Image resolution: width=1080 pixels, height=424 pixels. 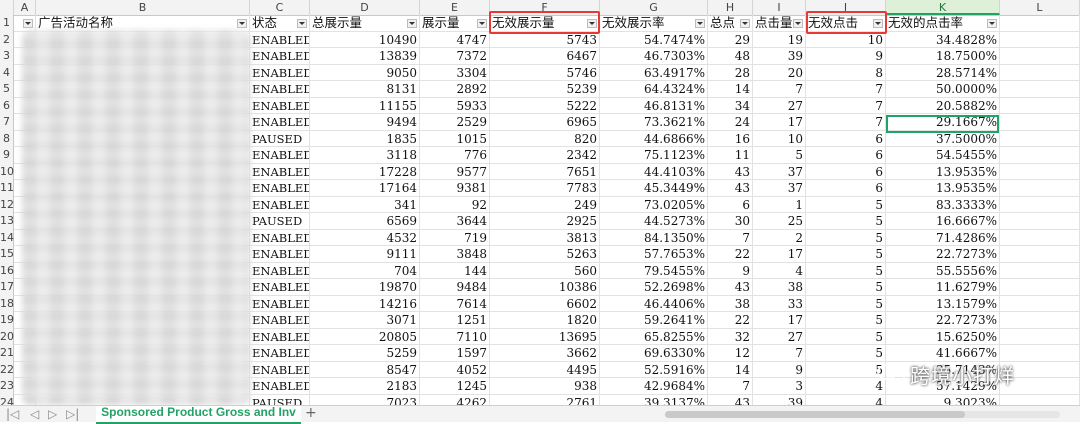 What do you see at coordinates (455, 7) in the screenshot?
I see `column-letter-e: E` at bounding box center [455, 7].